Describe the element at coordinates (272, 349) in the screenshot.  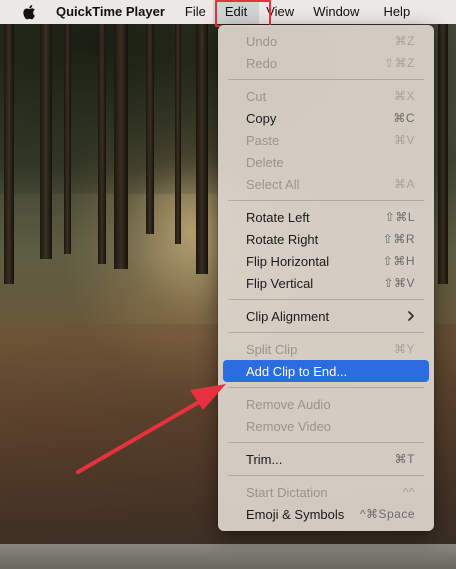
I see `menu-item-label: Split Clip` at that location.